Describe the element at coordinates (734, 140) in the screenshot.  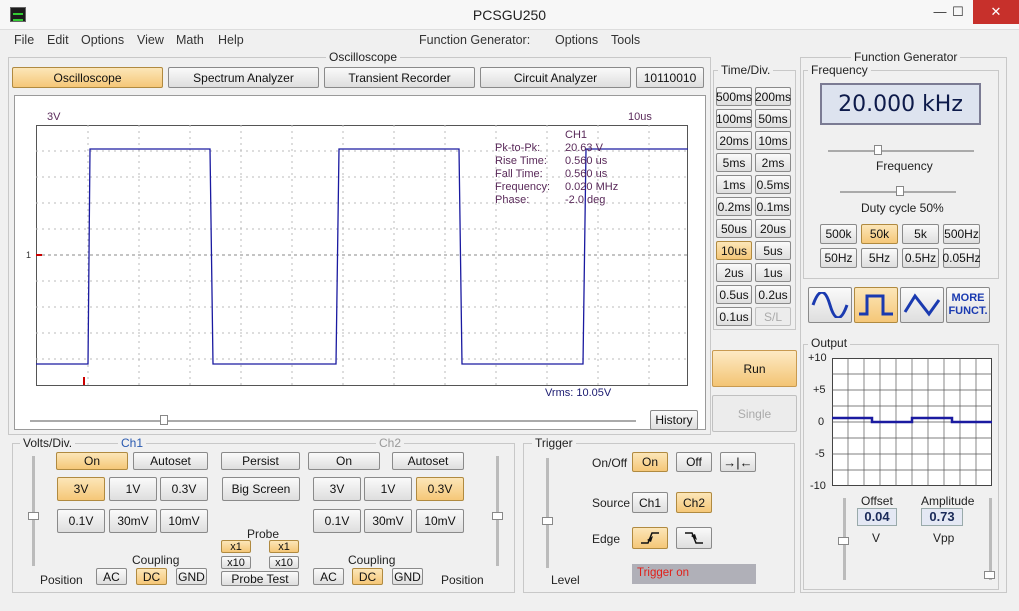
I see `timediv-20ms-button: 20ms` at that location.